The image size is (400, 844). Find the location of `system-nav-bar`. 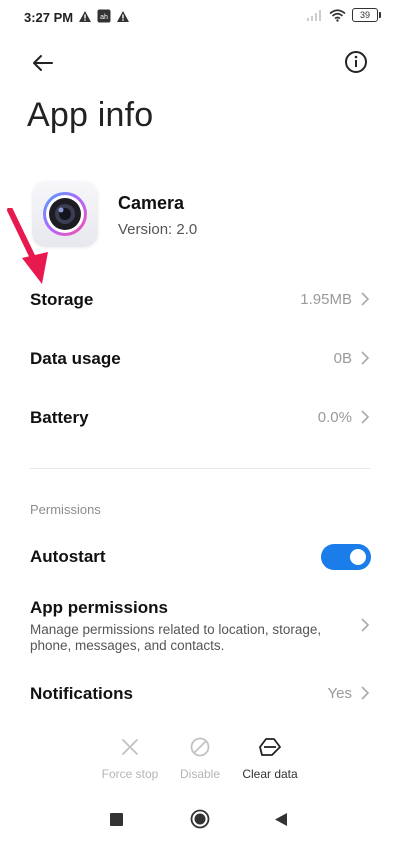

system-nav-bar is located at coordinates (200, 820).